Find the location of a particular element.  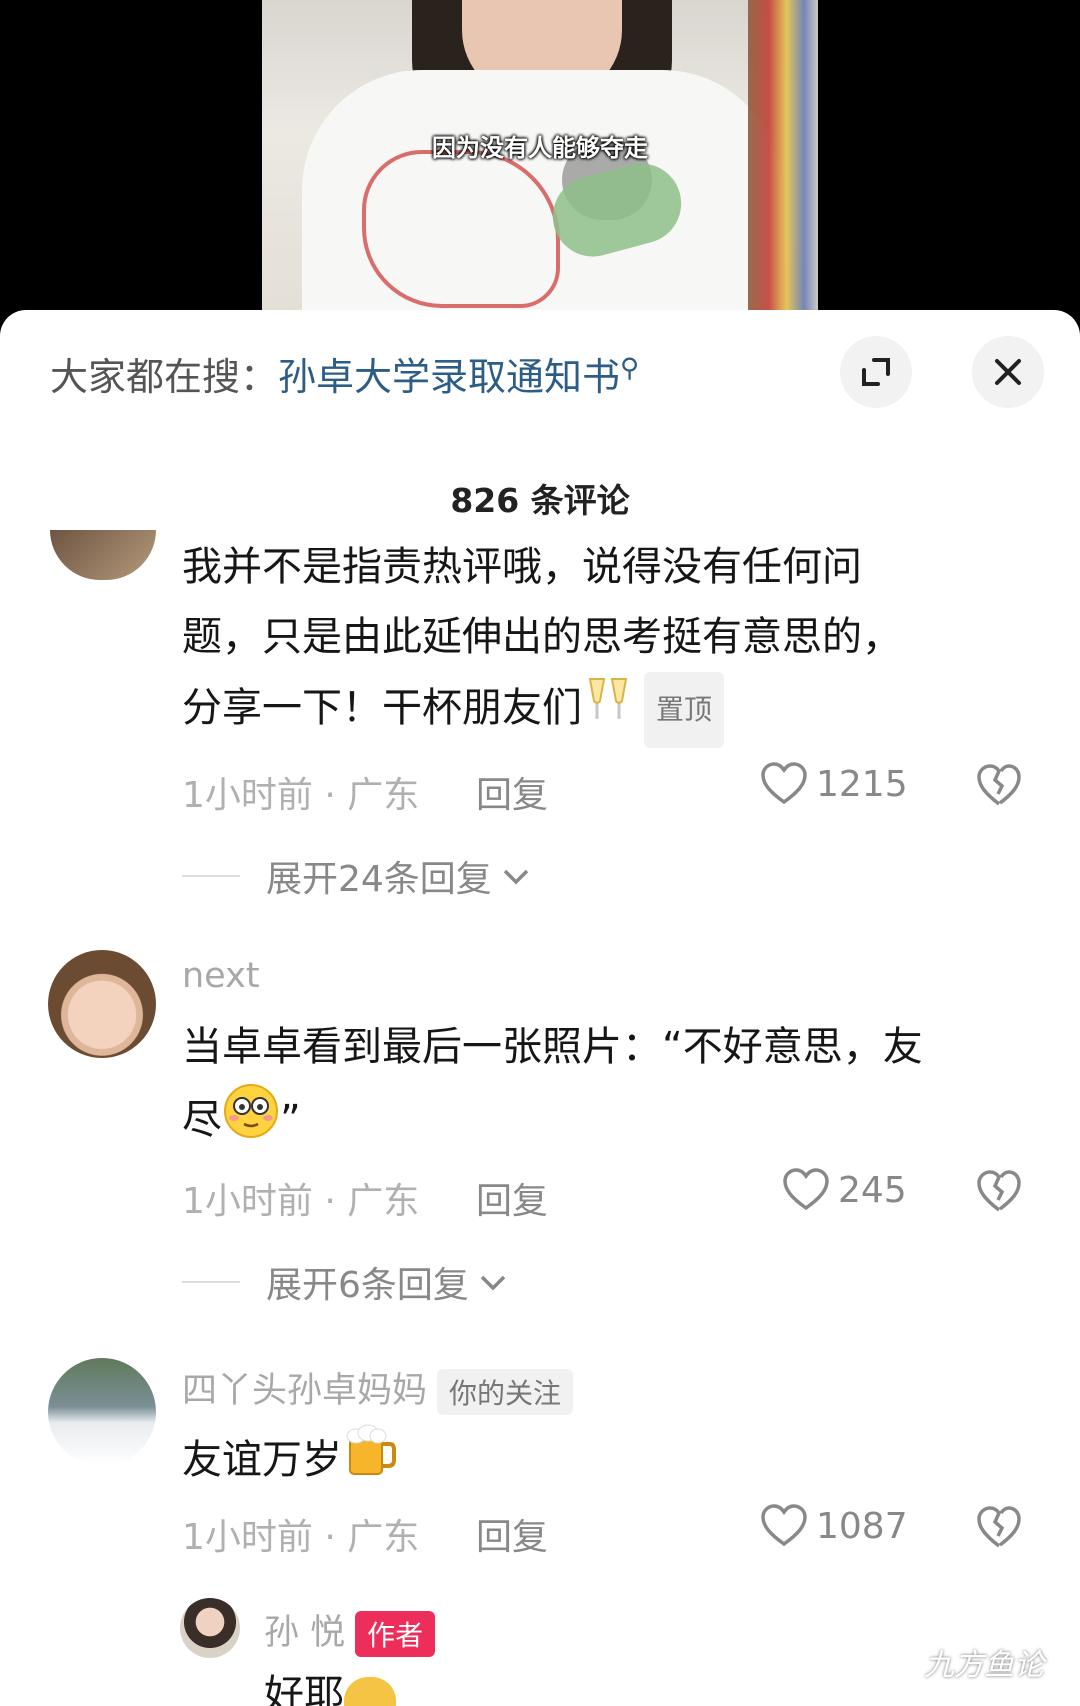

video-subtitle: 因为没有人能够夺走 is located at coordinates (540, 148).